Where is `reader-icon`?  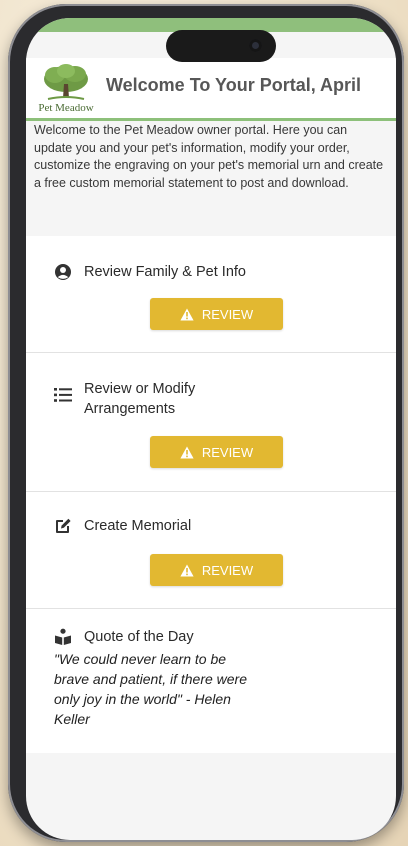 reader-icon is located at coordinates (63, 637).